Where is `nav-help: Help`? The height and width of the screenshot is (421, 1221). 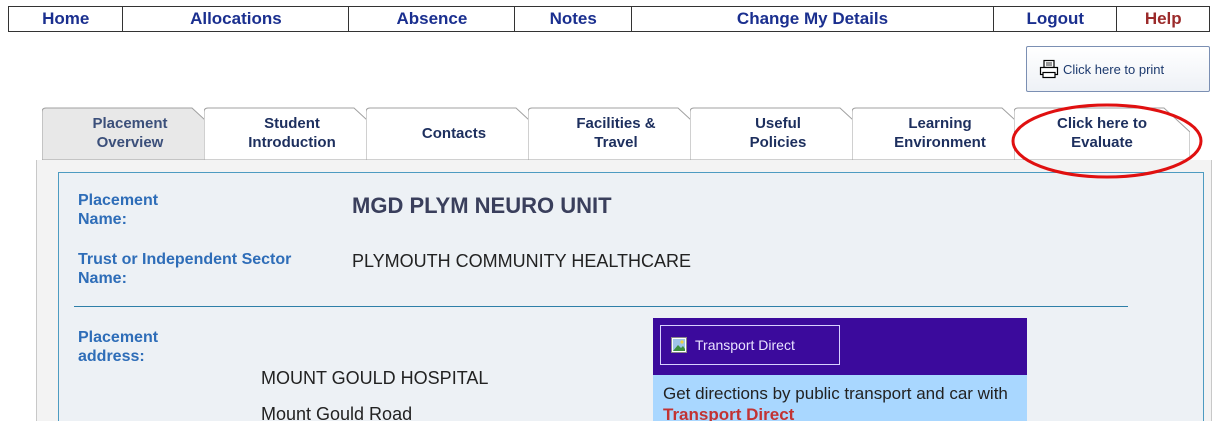
nav-help: Help is located at coordinates (1163, 19).